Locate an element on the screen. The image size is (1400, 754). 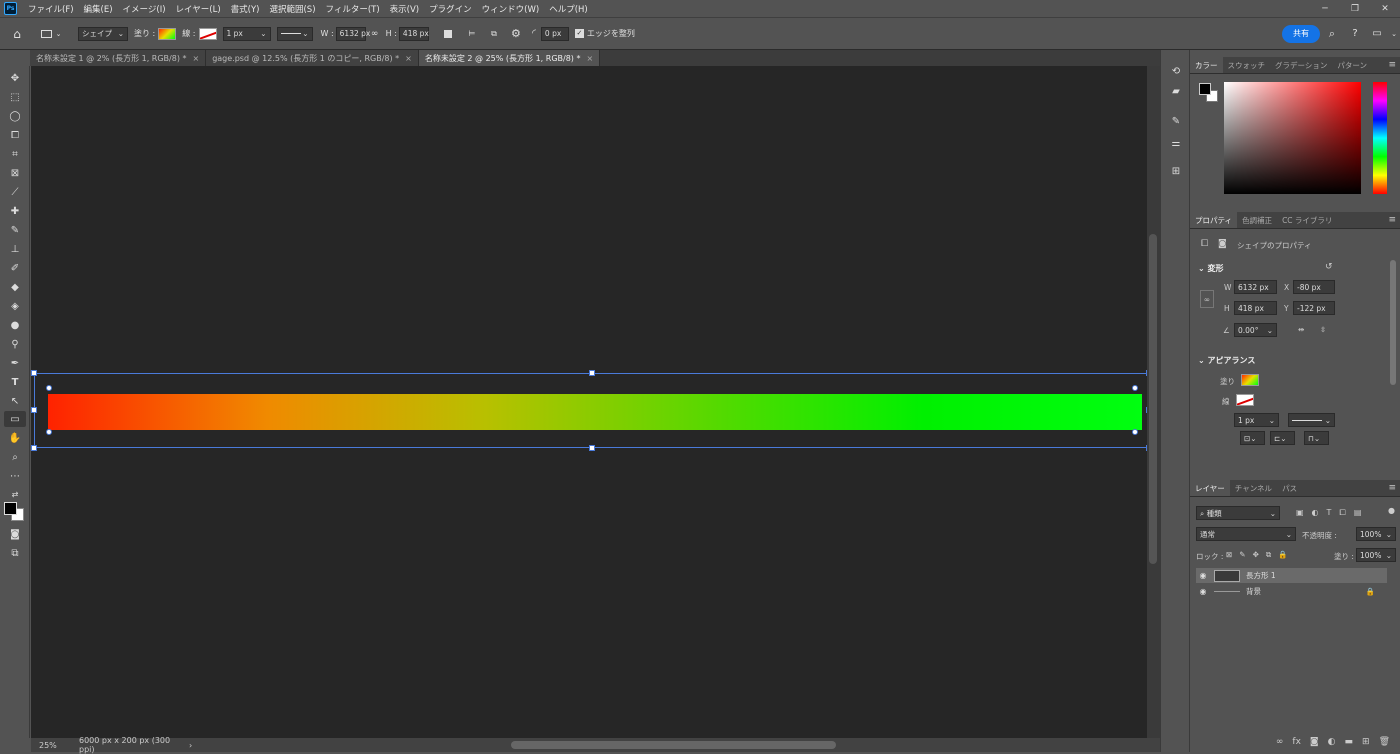
flip-horizontal-icon: ⇹ is located at coordinates (1301, 329).